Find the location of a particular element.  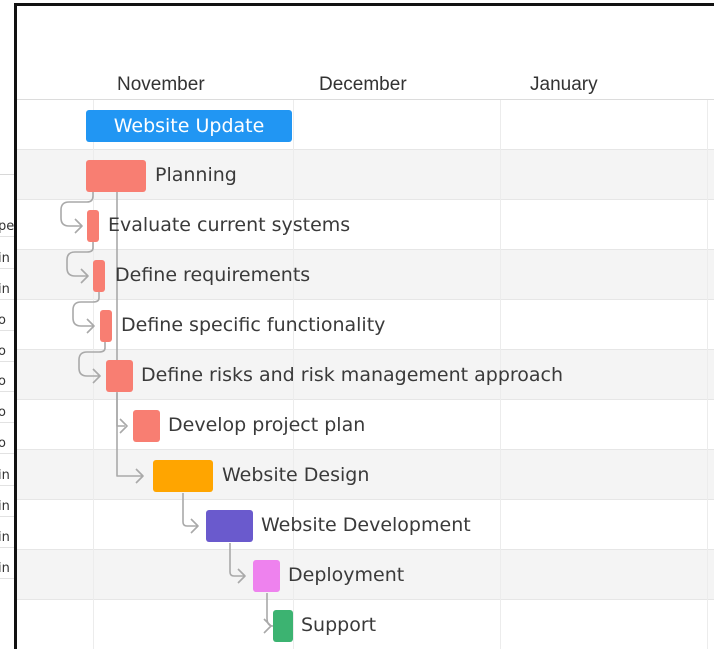

task-label-define-specific-functionality: Define specific functionality is located at coordinates (253, 325).